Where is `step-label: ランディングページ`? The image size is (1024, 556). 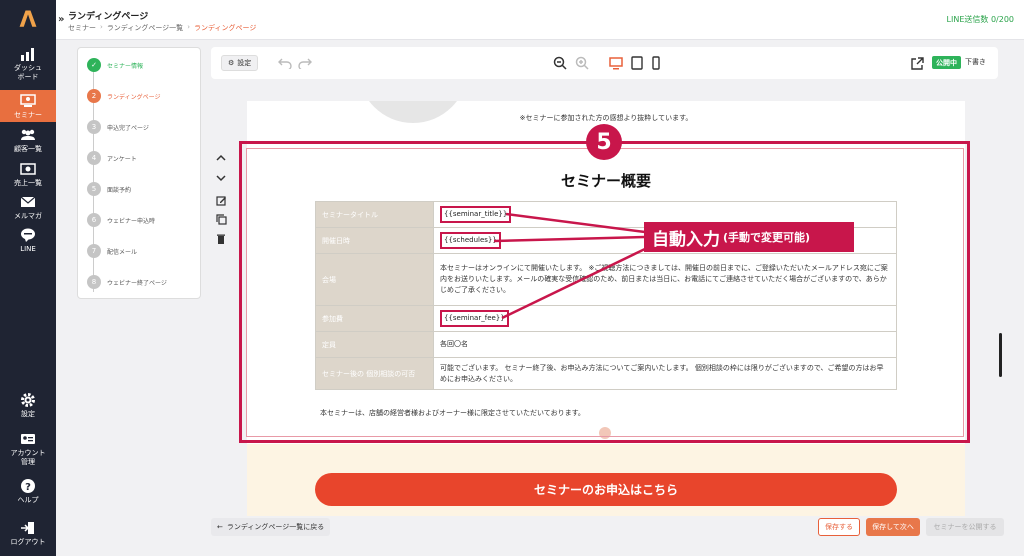 step-label: ランディングページ is located at coordinates (134, 97).